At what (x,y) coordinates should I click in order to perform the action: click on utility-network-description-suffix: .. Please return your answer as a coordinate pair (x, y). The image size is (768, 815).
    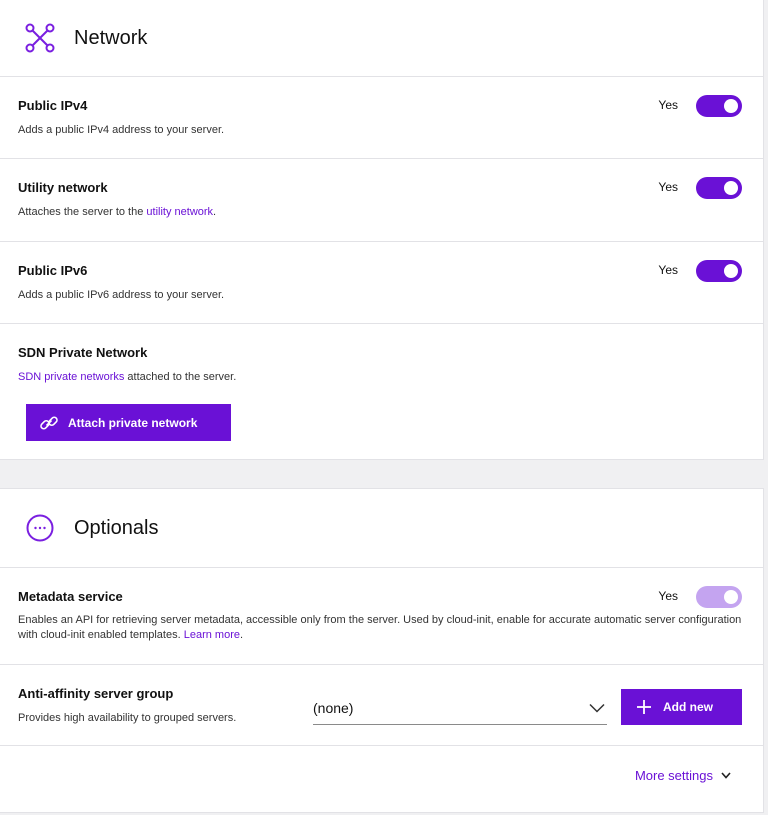
    Looking at the image, I should click on (215, 212).